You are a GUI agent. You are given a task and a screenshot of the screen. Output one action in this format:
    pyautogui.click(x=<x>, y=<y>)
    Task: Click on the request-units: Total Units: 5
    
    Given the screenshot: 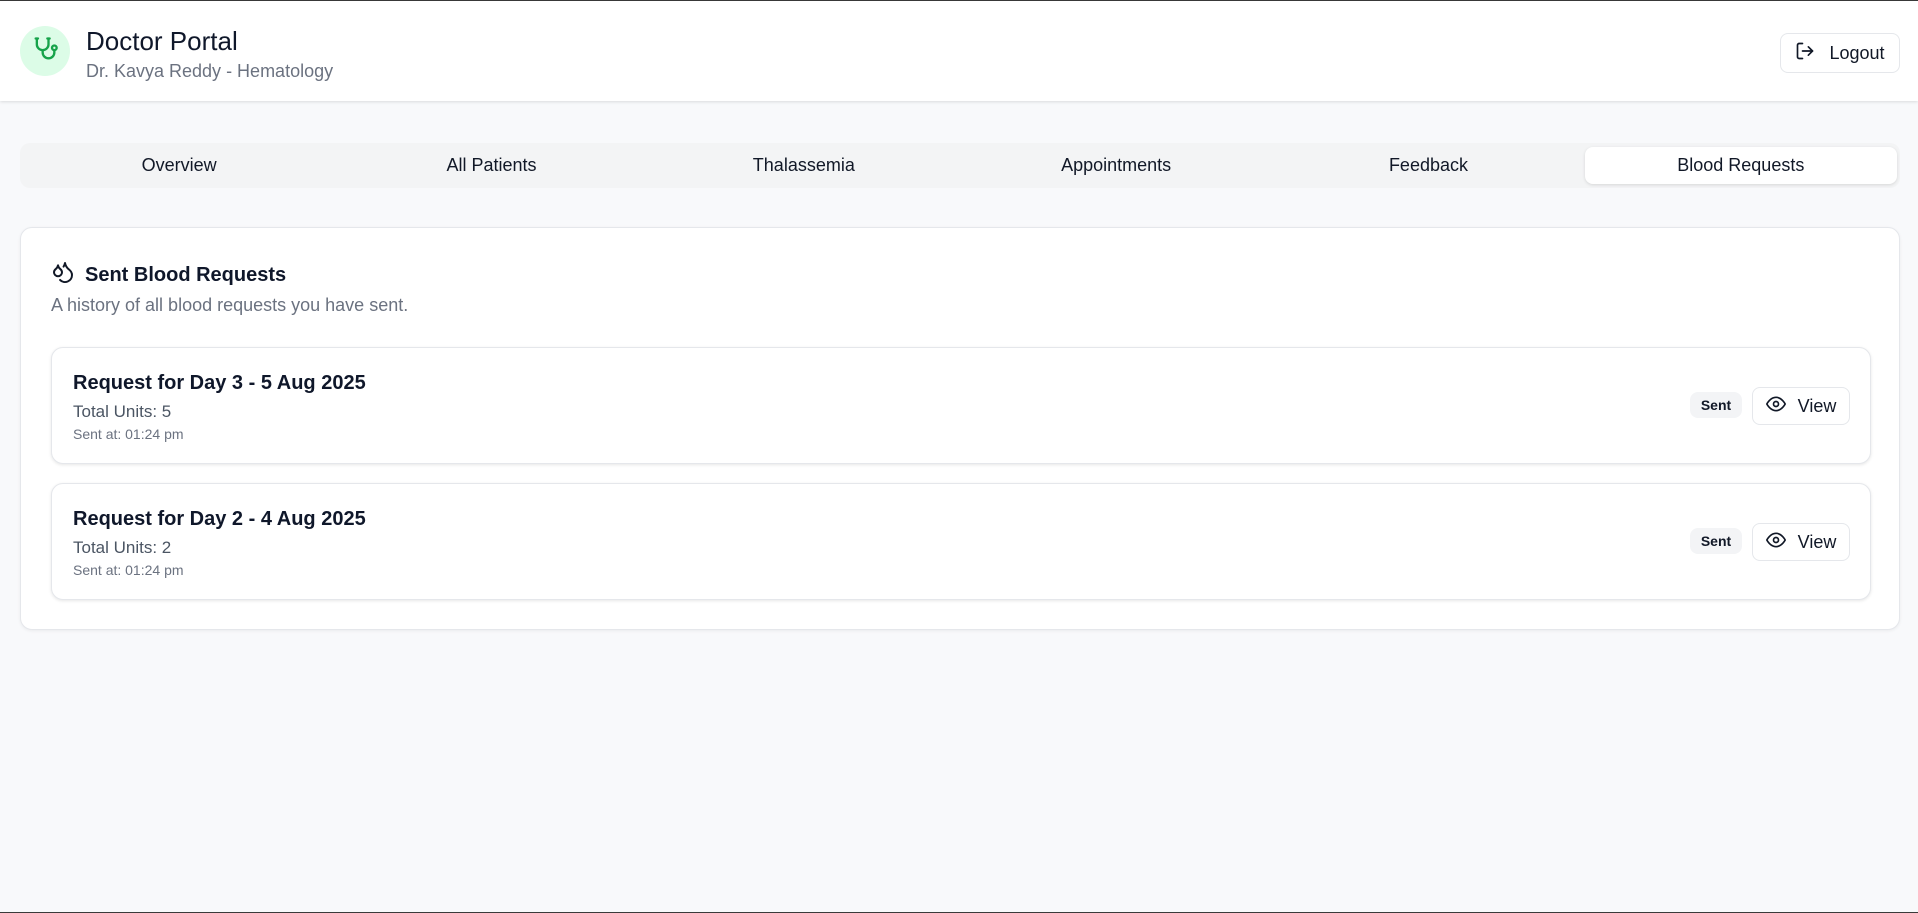 What is the action you would take?
    pyautogui.click(x=122, y=411)
    